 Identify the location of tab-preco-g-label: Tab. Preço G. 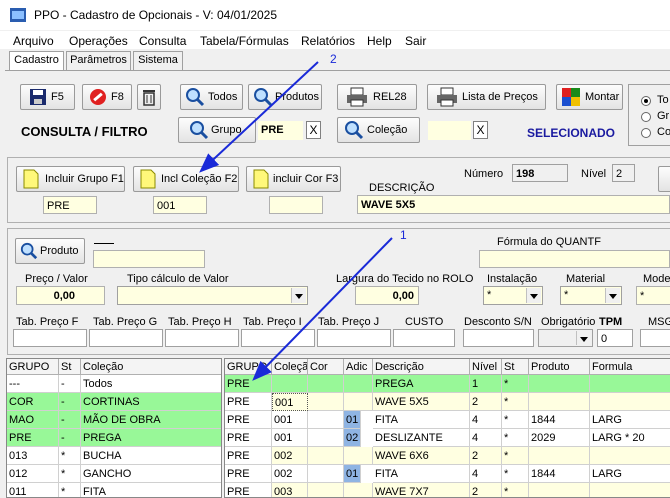
(125, 322).